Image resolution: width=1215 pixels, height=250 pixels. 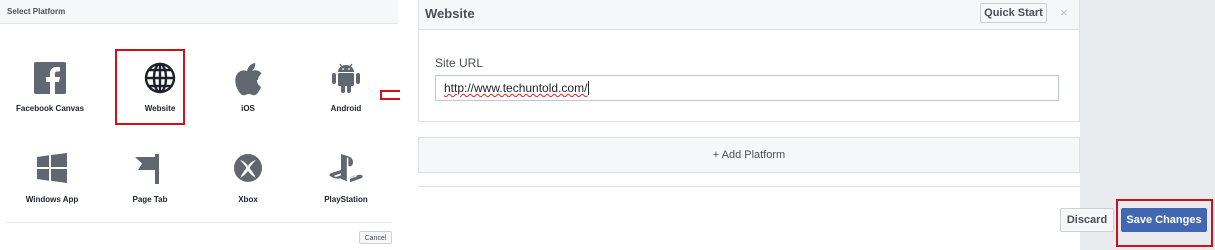 What do you see at coordinates (160, 79) in the screenshot?
I see `globe-icon` at bounding box center [160, 79].